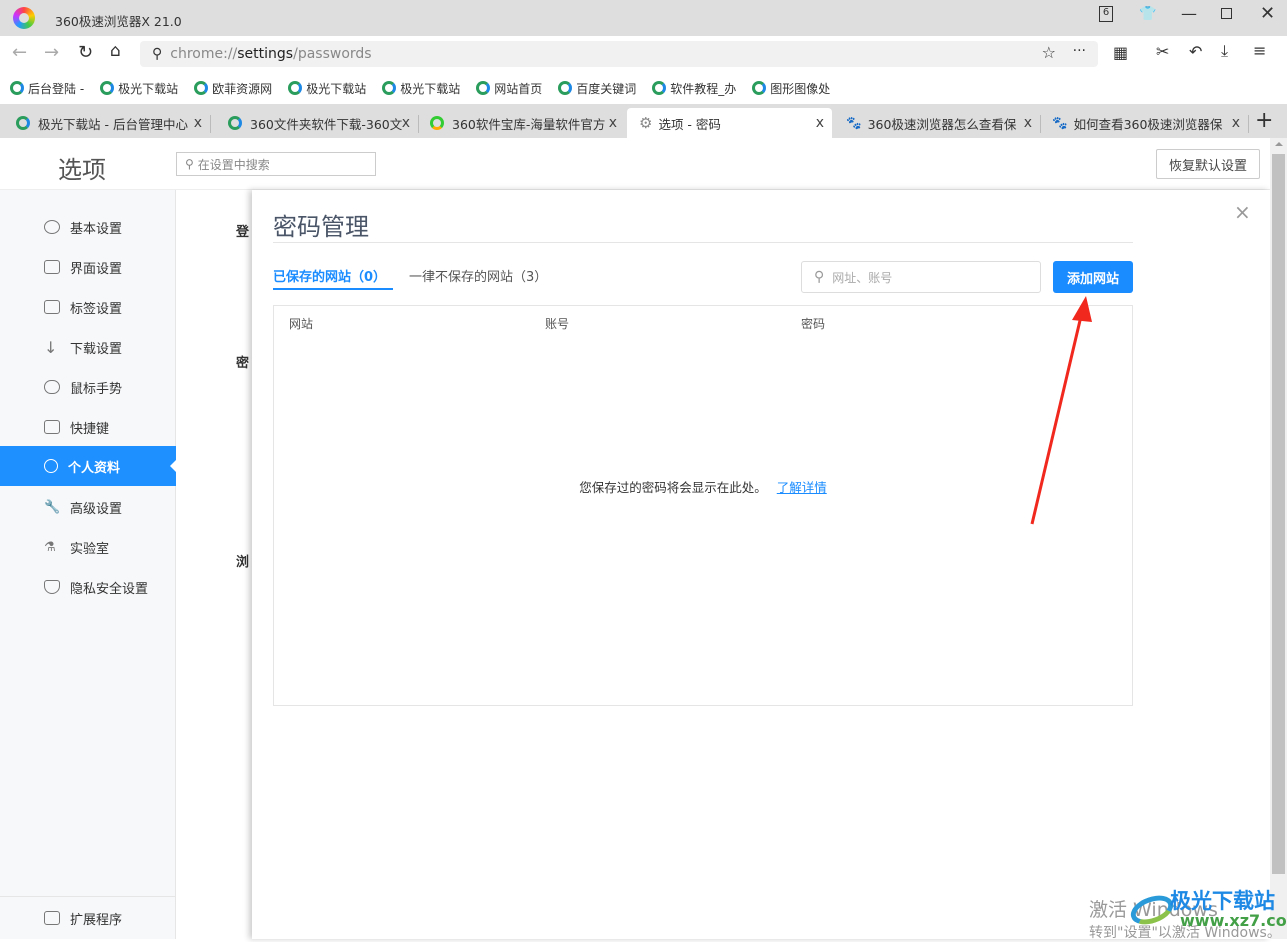 The width and height of the screenshot is (1287, 942). I want to click on scissors-icon: ✂, so click(1162, 51).